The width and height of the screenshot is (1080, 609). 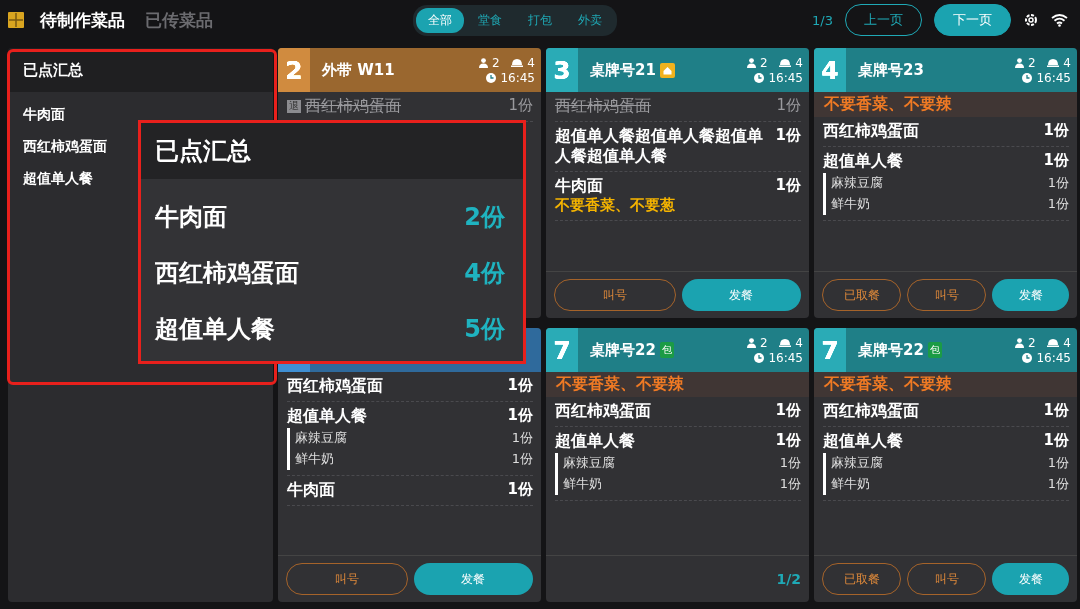 What do you see at coordinates (294, 70) in the screenshot?
I see `order-number: 2` at bounding box center [294, 70].